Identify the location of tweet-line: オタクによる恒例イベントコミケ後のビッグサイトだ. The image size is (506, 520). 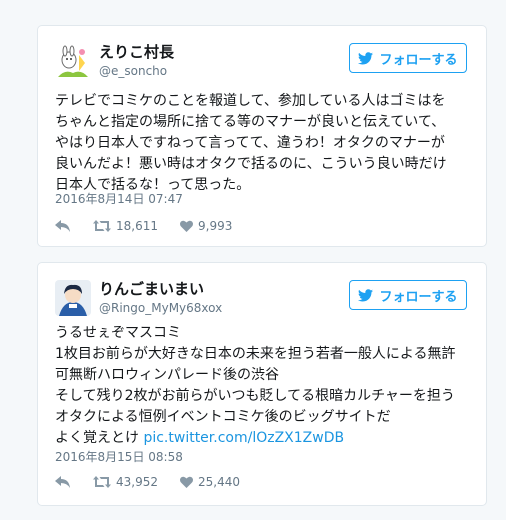
(223, 417).